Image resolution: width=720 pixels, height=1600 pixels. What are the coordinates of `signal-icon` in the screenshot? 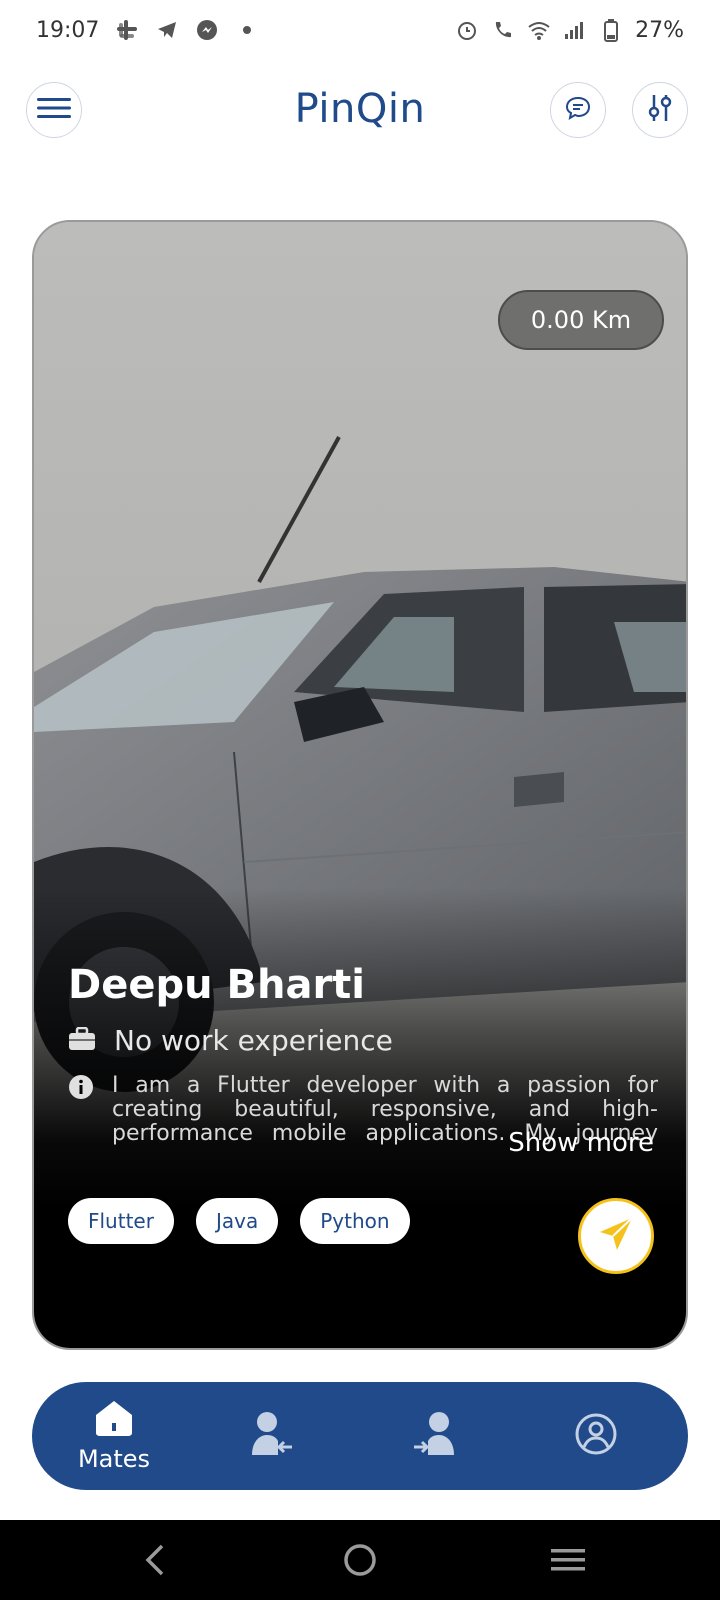 It's located at (575, 30).